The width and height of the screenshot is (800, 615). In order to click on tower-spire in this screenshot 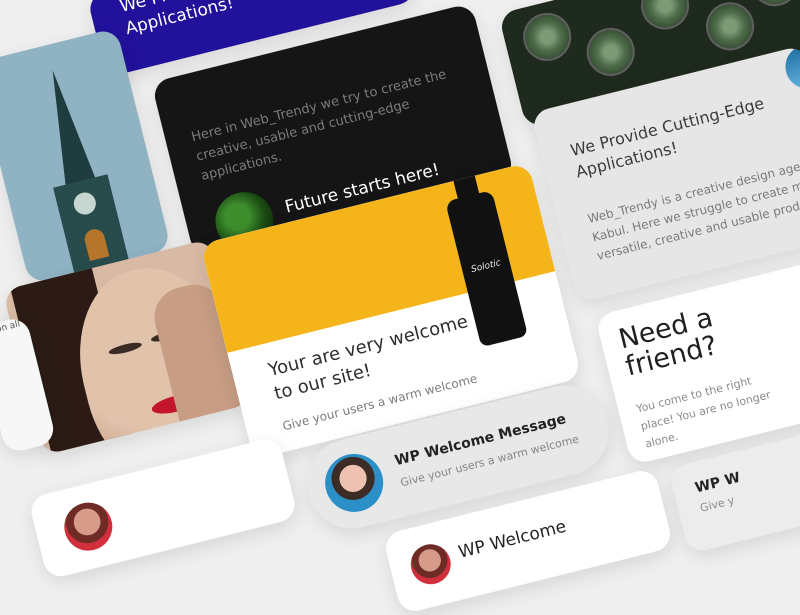, I will do `click(67, 128)`.